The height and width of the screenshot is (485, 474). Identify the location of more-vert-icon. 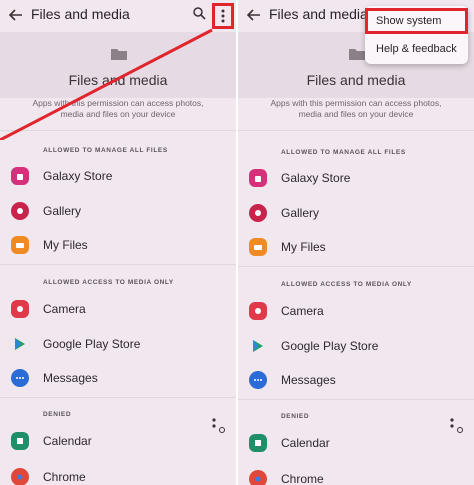
(223, 16).